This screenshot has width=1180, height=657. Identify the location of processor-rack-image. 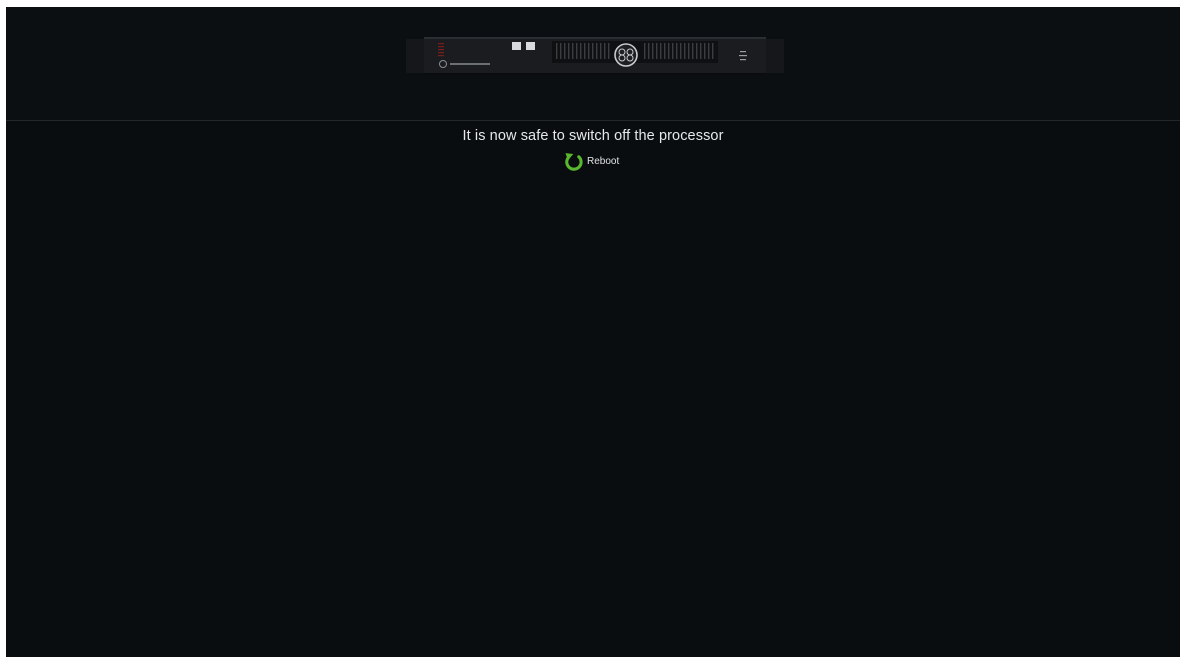
(595, 56).